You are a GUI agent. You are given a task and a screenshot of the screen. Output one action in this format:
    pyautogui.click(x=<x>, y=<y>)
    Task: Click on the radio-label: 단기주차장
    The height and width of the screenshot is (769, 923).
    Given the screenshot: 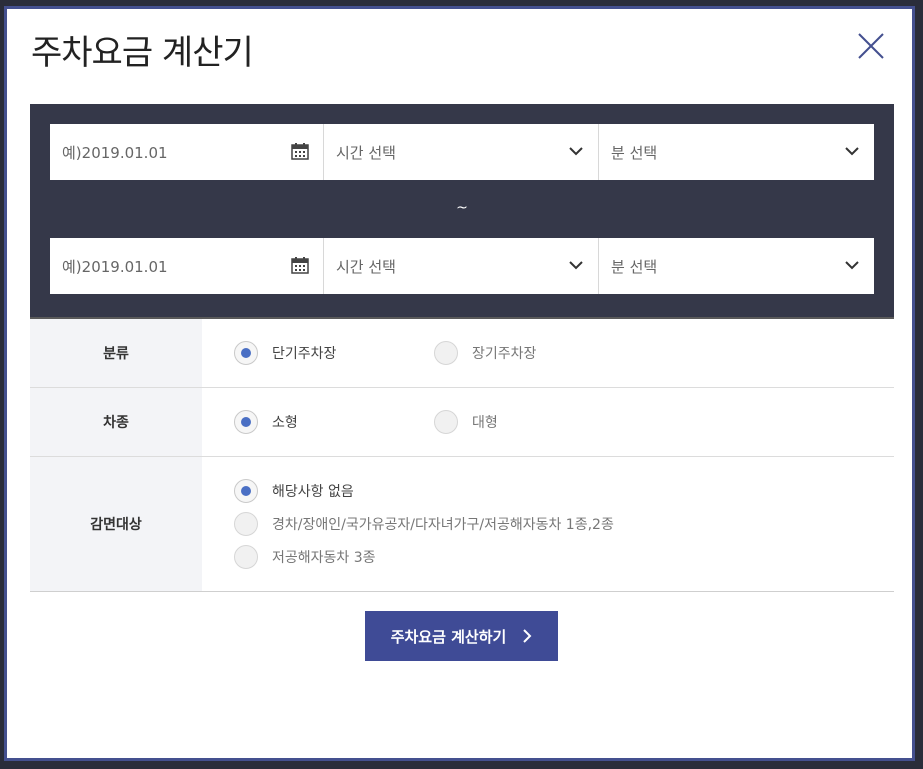 What is the action you would take?
    pyautogui.click(x=304, y=354)
    